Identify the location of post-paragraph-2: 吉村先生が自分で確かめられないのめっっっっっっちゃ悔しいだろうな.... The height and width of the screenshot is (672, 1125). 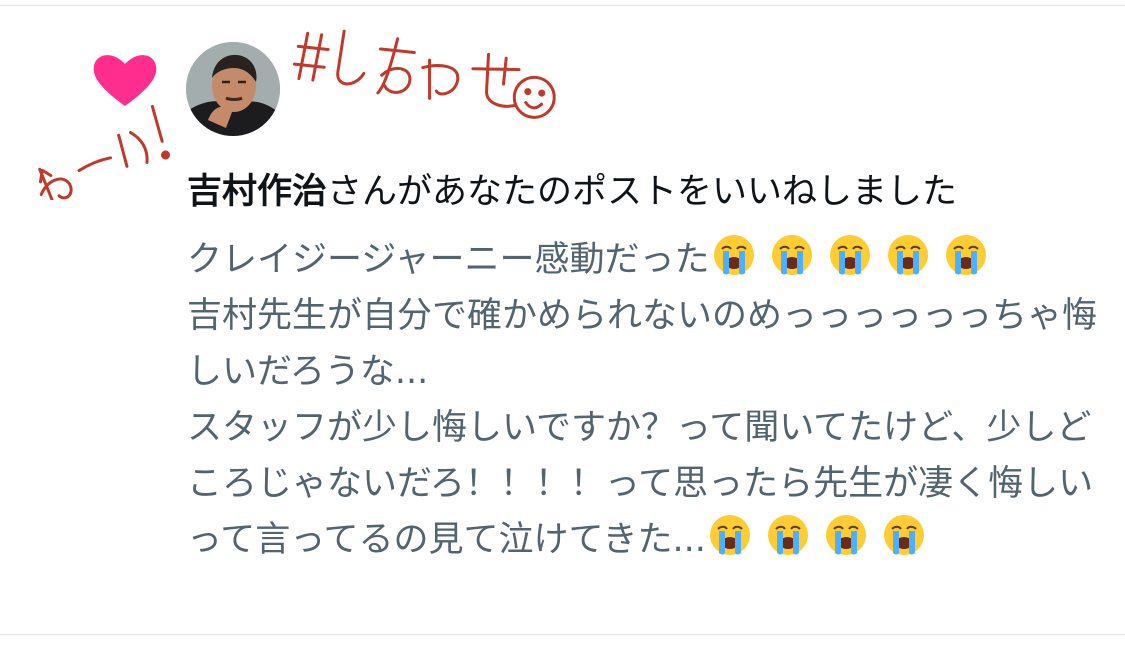
(642, 344).